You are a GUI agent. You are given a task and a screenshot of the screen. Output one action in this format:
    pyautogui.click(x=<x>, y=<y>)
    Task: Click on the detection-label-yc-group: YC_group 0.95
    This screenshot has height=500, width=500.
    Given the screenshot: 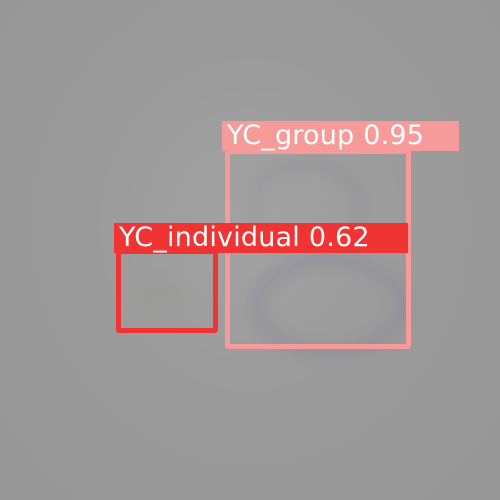 What is the action you would take?
    pyautogui.click(x=340, y=136)
    